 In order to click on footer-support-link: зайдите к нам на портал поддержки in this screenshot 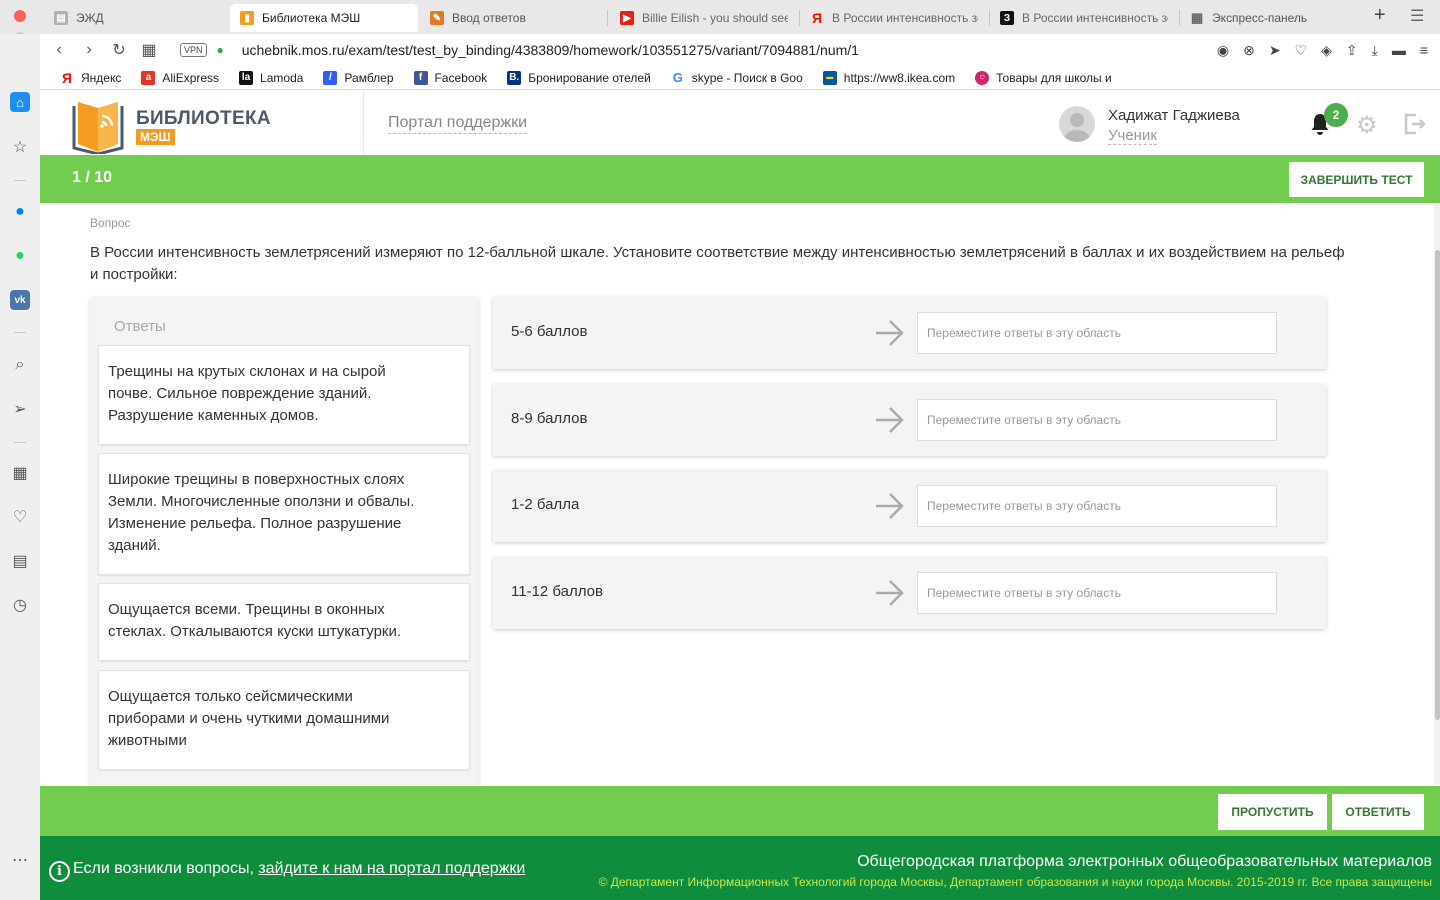, I will do `click(391, 868)`.